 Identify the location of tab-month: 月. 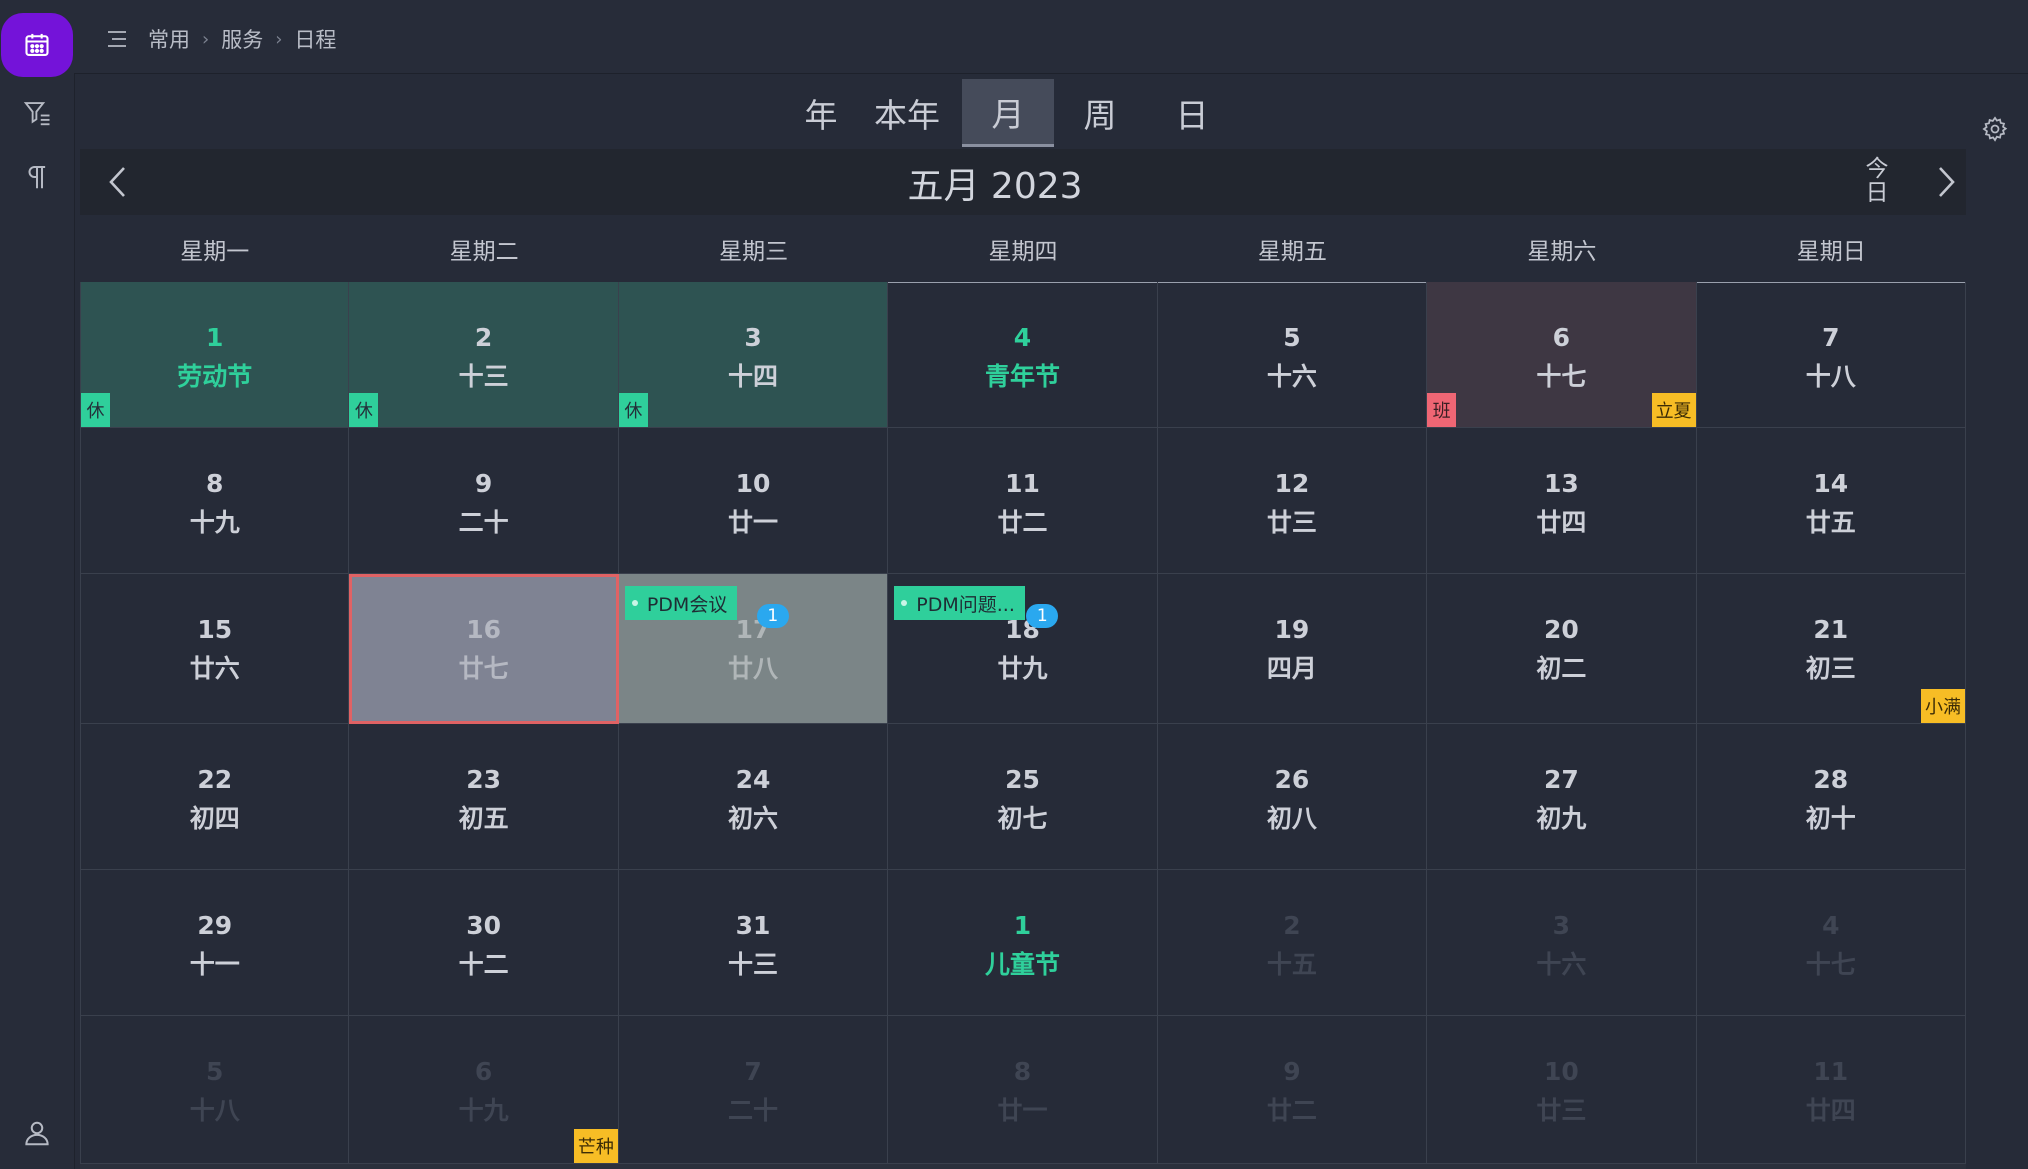
(1008, 113).